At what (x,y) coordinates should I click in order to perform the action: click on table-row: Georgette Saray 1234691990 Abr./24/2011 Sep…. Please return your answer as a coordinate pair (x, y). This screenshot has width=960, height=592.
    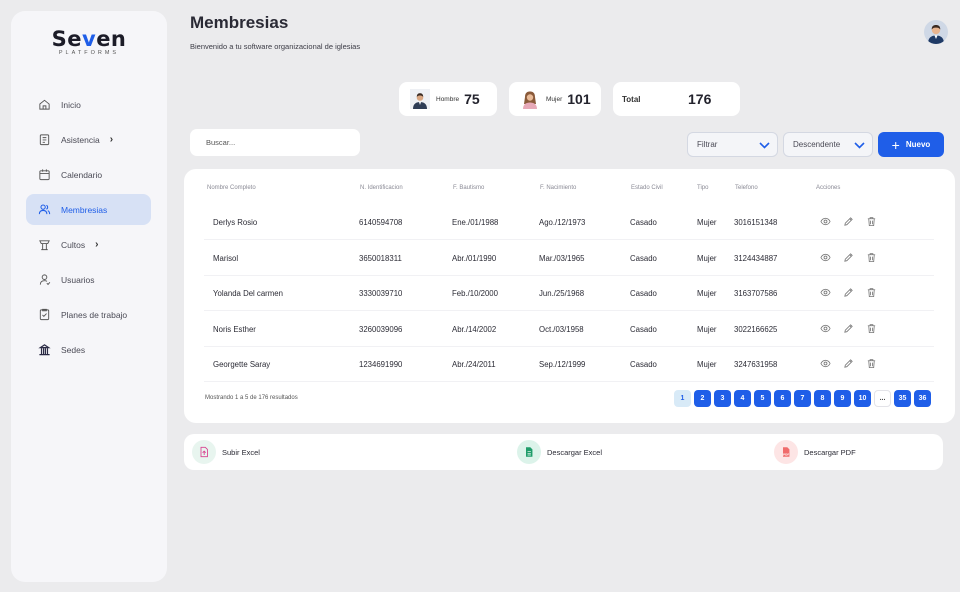
    Looking at the image, I should click on (569, 364).